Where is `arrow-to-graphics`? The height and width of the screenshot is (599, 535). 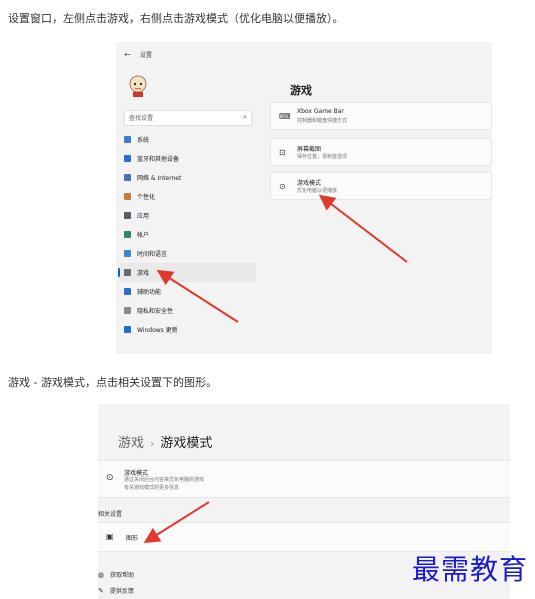 arrow-to-graphics is located at coordinates (176, 522).